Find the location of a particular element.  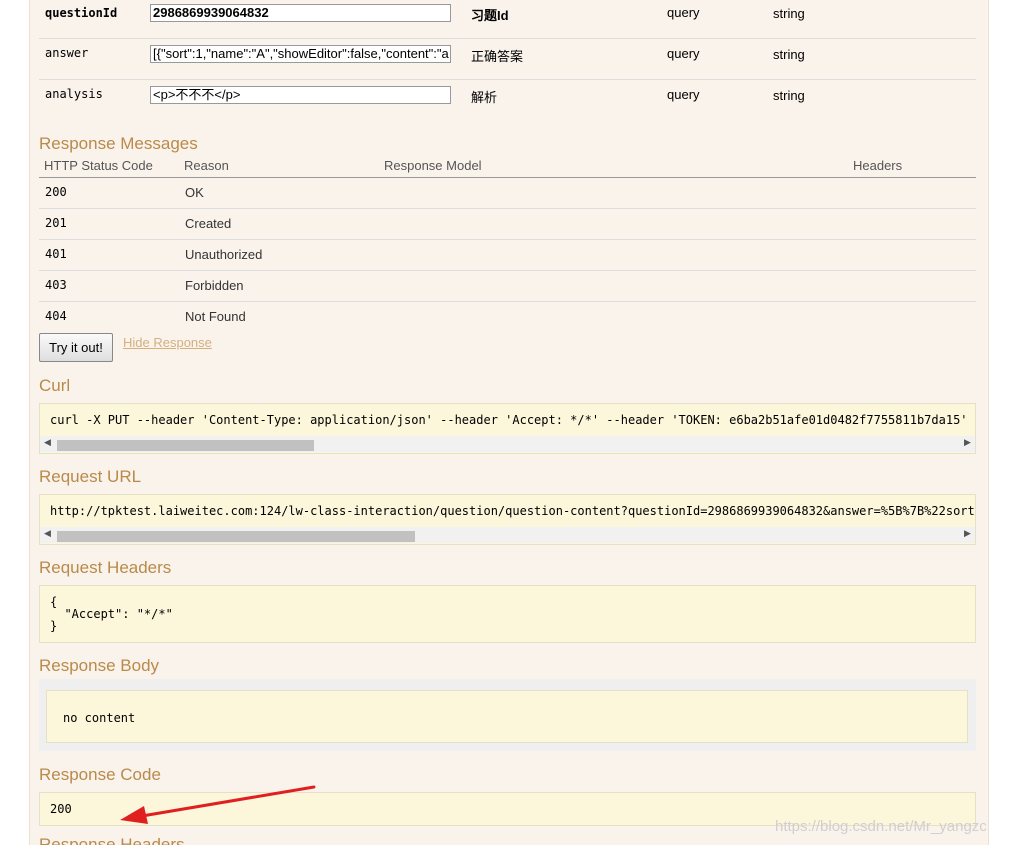

data-type-analysis: string is located at coordinates (789, 95).